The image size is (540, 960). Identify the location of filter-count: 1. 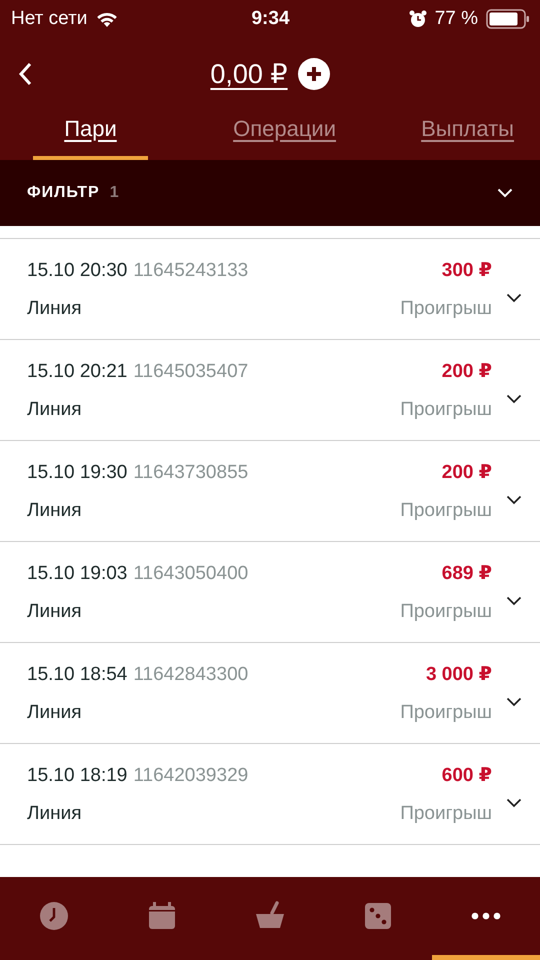
(115, 193).